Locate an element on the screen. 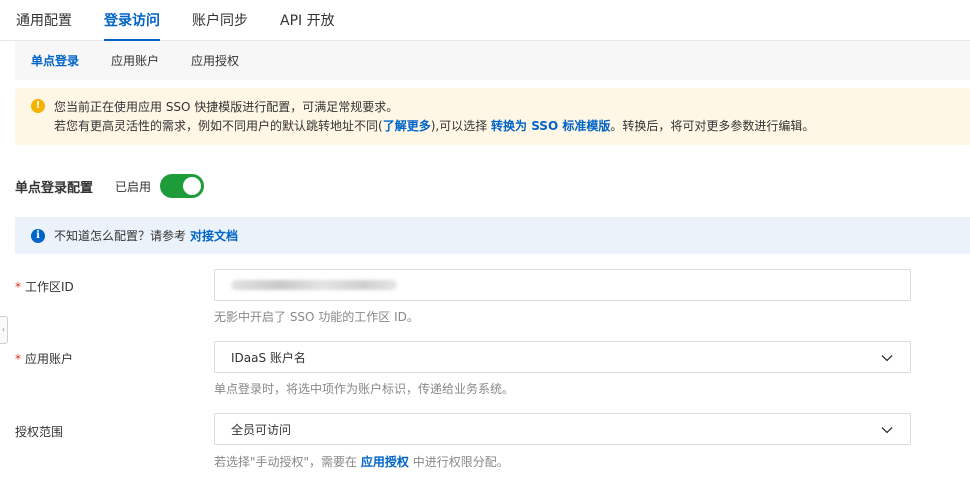  scope-help-post: 中进行权限分配。 is located at coordinates (458, 462).